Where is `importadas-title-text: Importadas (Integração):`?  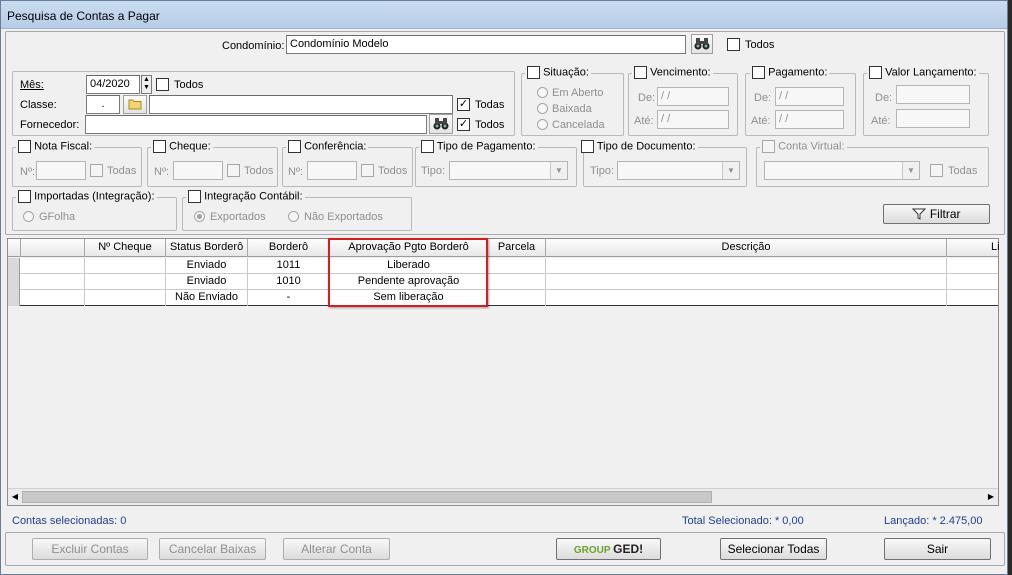
importadas-title-text: Importadas (Integração): is located at coordinates (94, 196).